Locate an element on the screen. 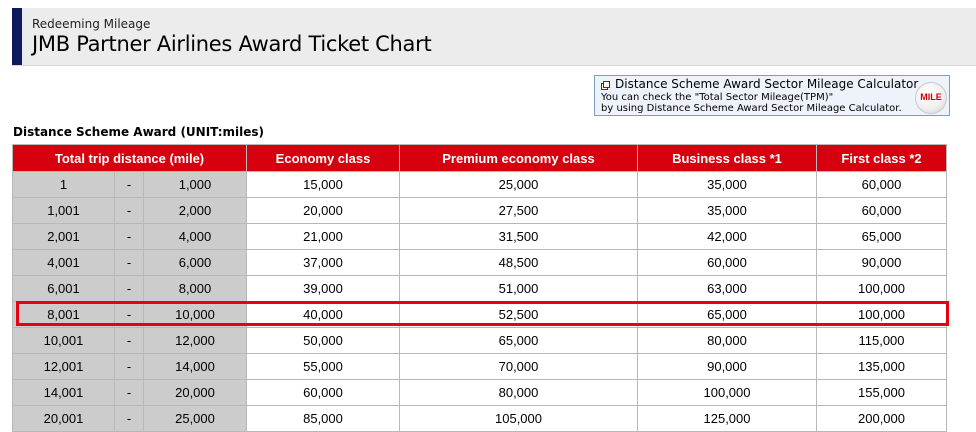 Image resolution: width=976 pixels, height=432 pixels. table-row: 1,001-2,000 20,000 27,500 35,000 60,000 is located at coordinates (479, 210).